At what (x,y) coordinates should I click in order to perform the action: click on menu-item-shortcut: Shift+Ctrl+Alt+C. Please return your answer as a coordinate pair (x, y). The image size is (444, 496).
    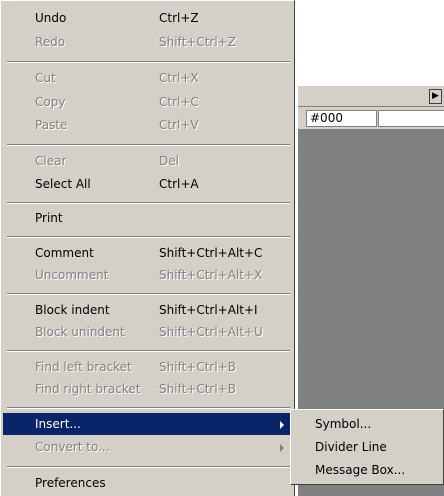
    Looking at the image, I should click on (211, 253).